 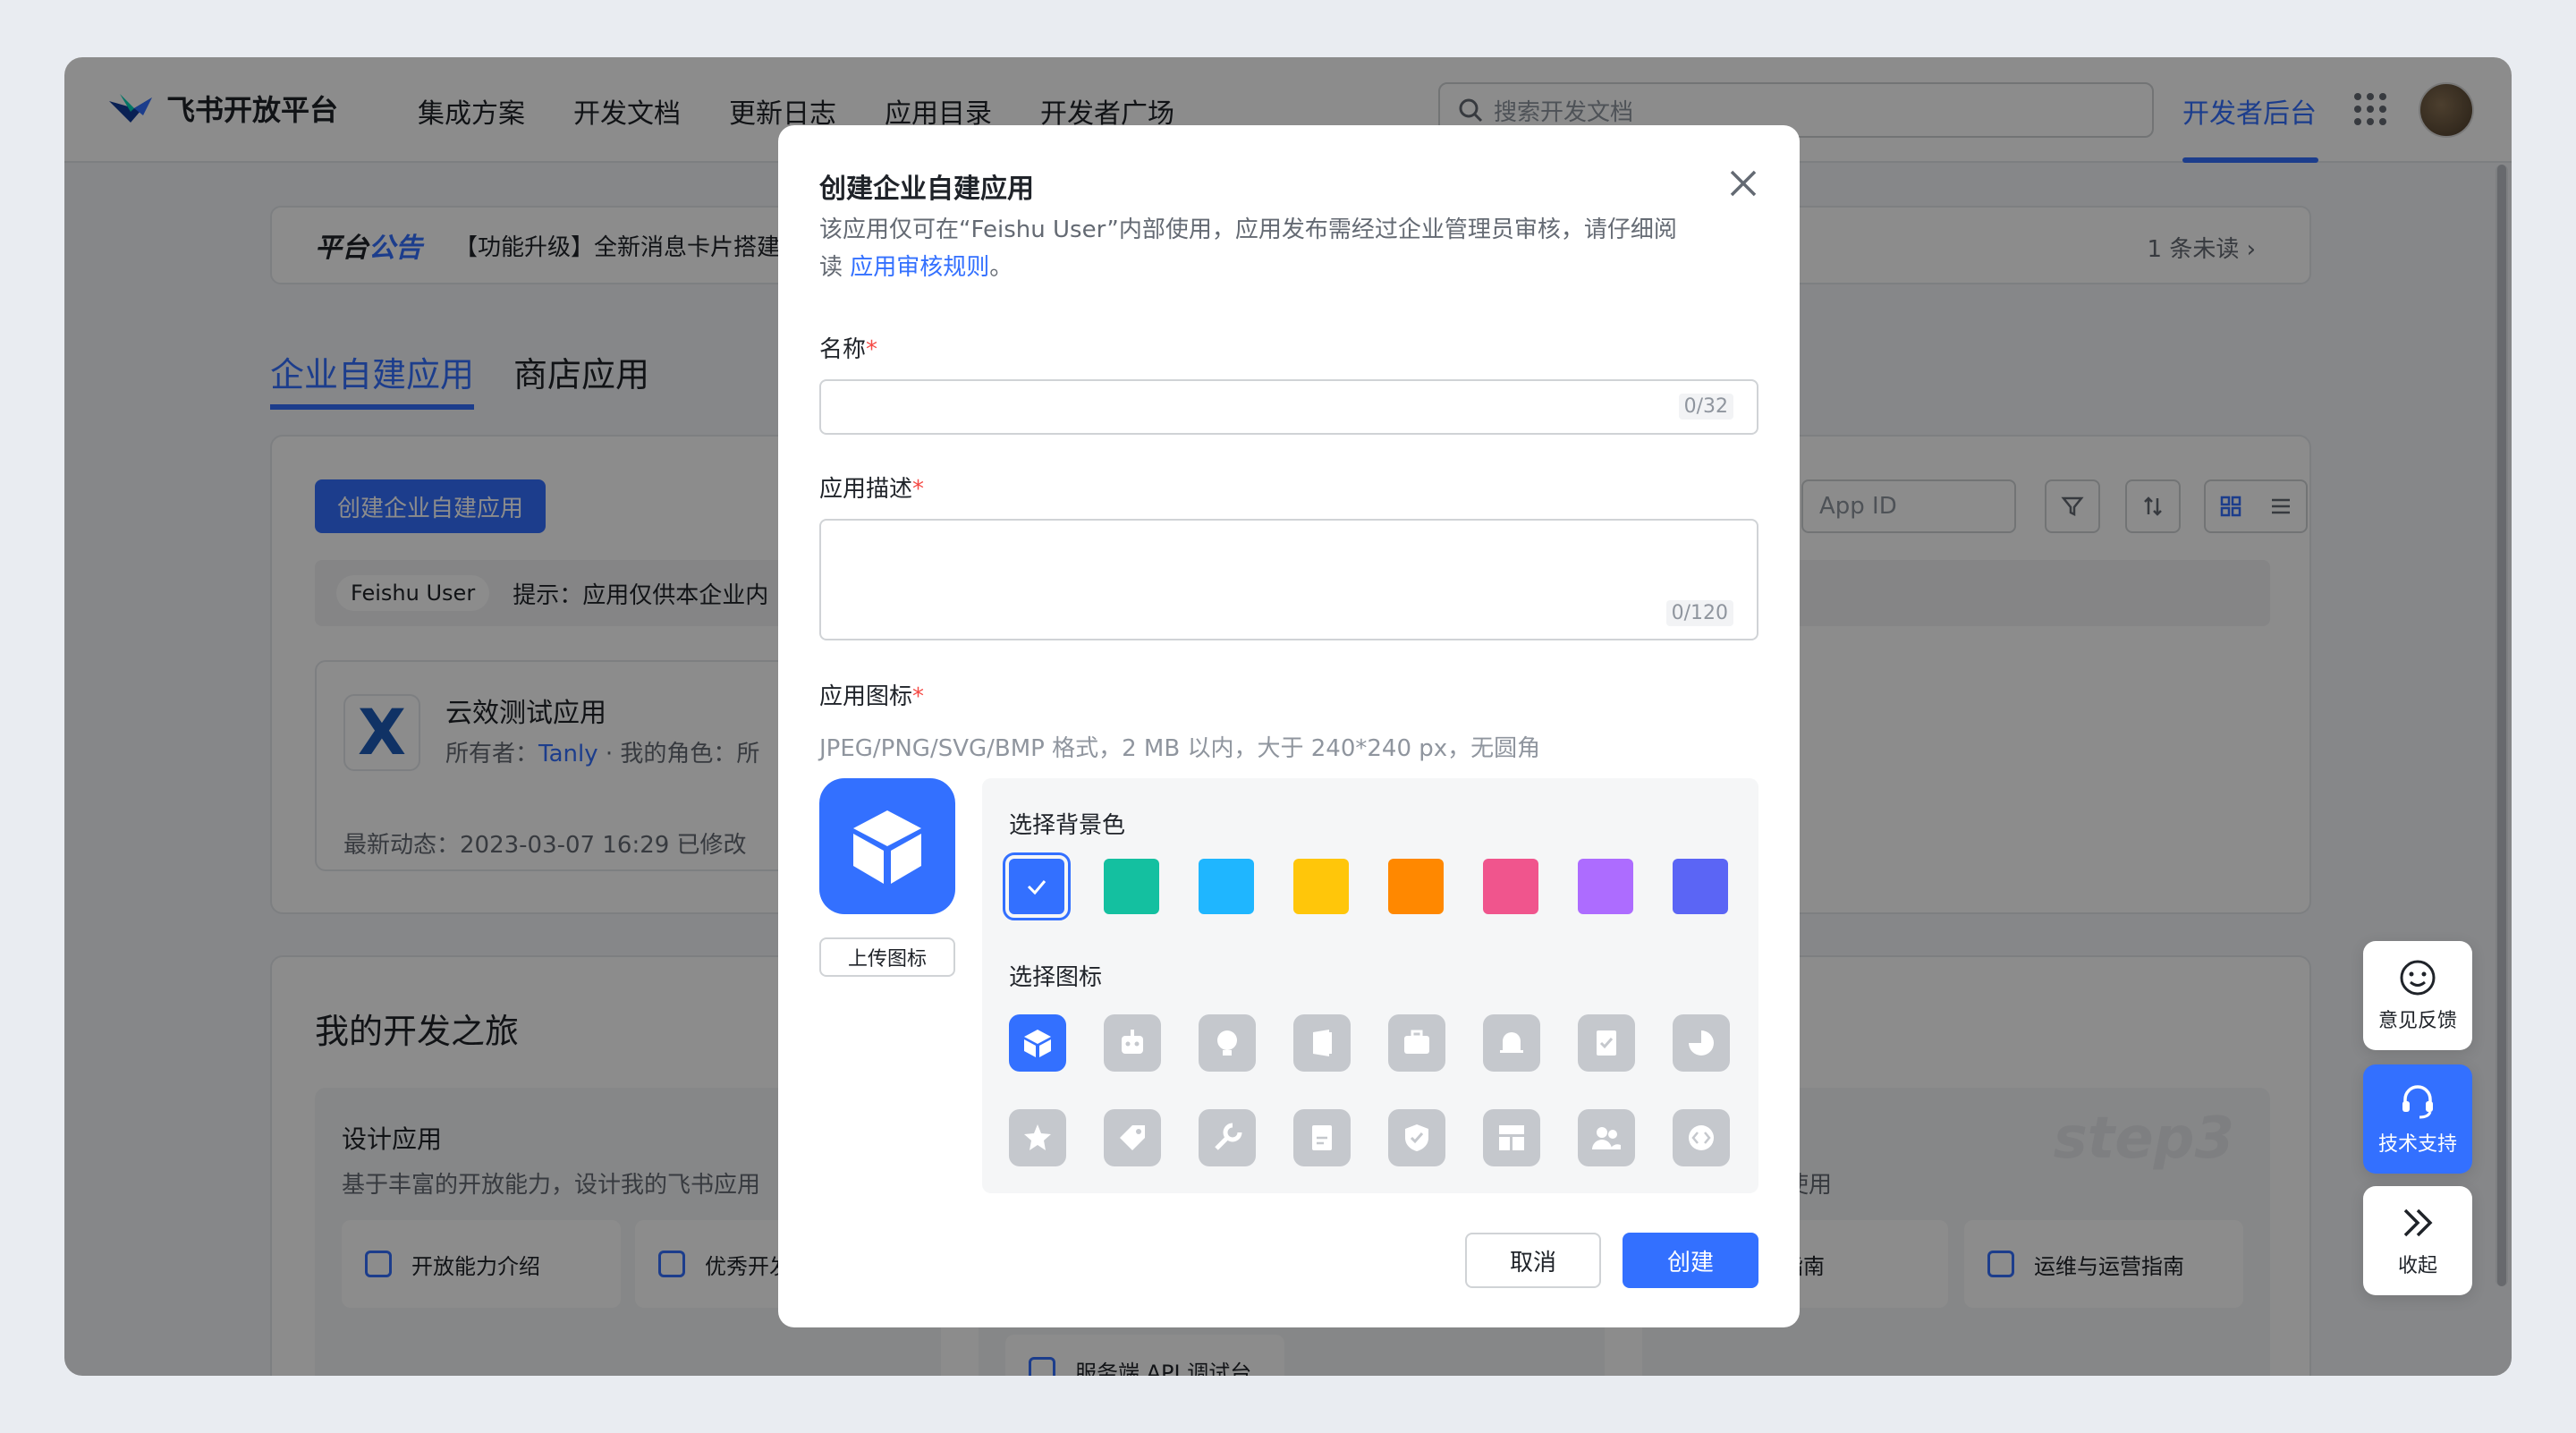 What do you see at coordinates (2417, 1021) in the screenshot?
I see `feedback-label: 意见反馈` at bounding box center [2417, 1021].